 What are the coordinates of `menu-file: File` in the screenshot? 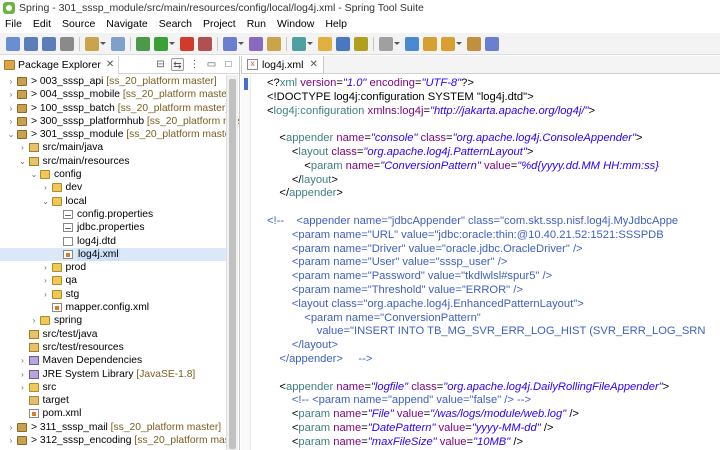 It's located at (14, 24).